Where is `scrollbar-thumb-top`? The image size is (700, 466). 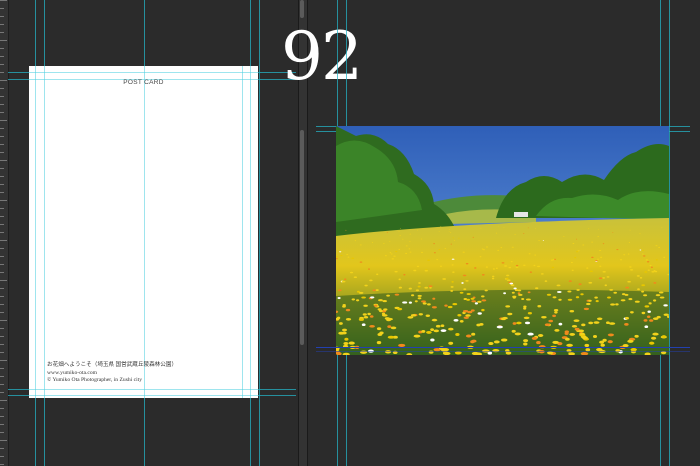
scrollbar-thumb-top is located at coordinates (302, 9).